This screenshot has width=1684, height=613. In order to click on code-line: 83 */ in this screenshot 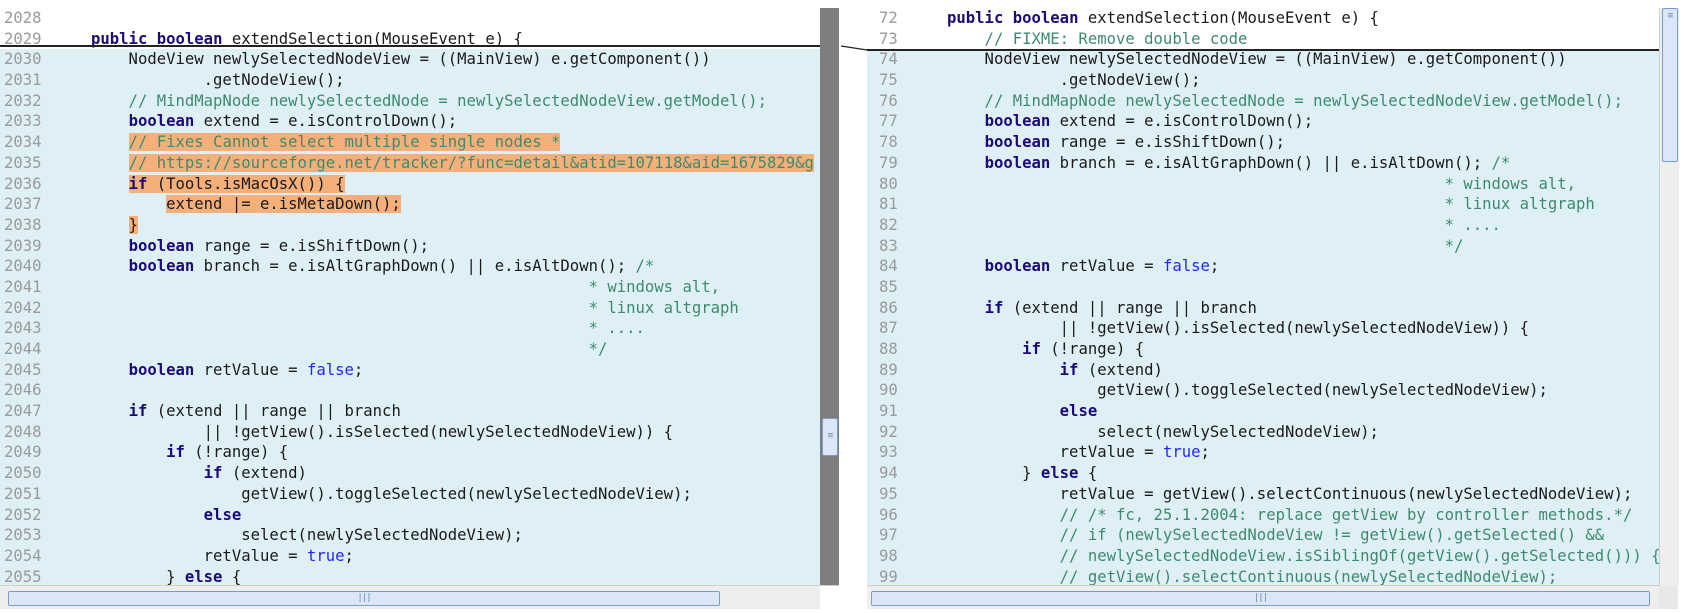, I will do `click(1263, 246)`.